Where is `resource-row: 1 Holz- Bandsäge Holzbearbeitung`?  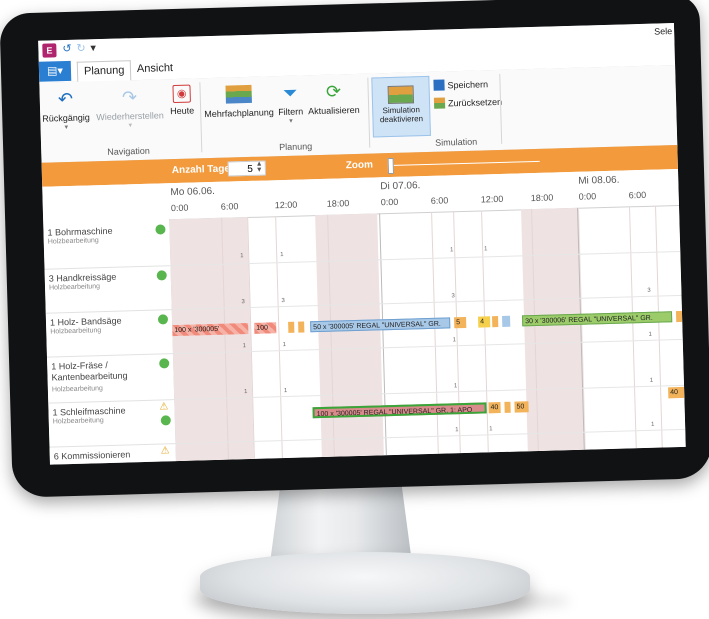
resource-row: 1 Holz- Bandsäge Holzbearbeitung is located at coordinates (109, 333).